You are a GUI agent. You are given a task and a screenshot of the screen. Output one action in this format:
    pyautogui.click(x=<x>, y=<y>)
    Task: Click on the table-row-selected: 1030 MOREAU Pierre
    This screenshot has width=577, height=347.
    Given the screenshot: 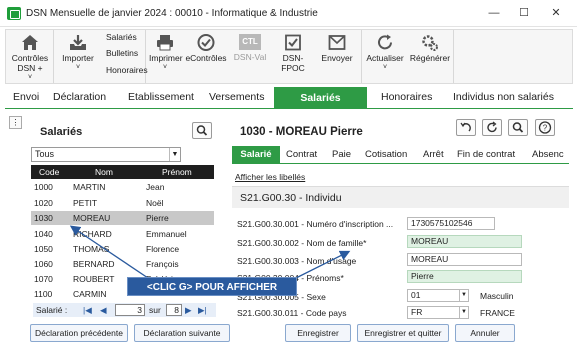 What is the action you would take?
    pyautogui.click(x=122, y=218)
    